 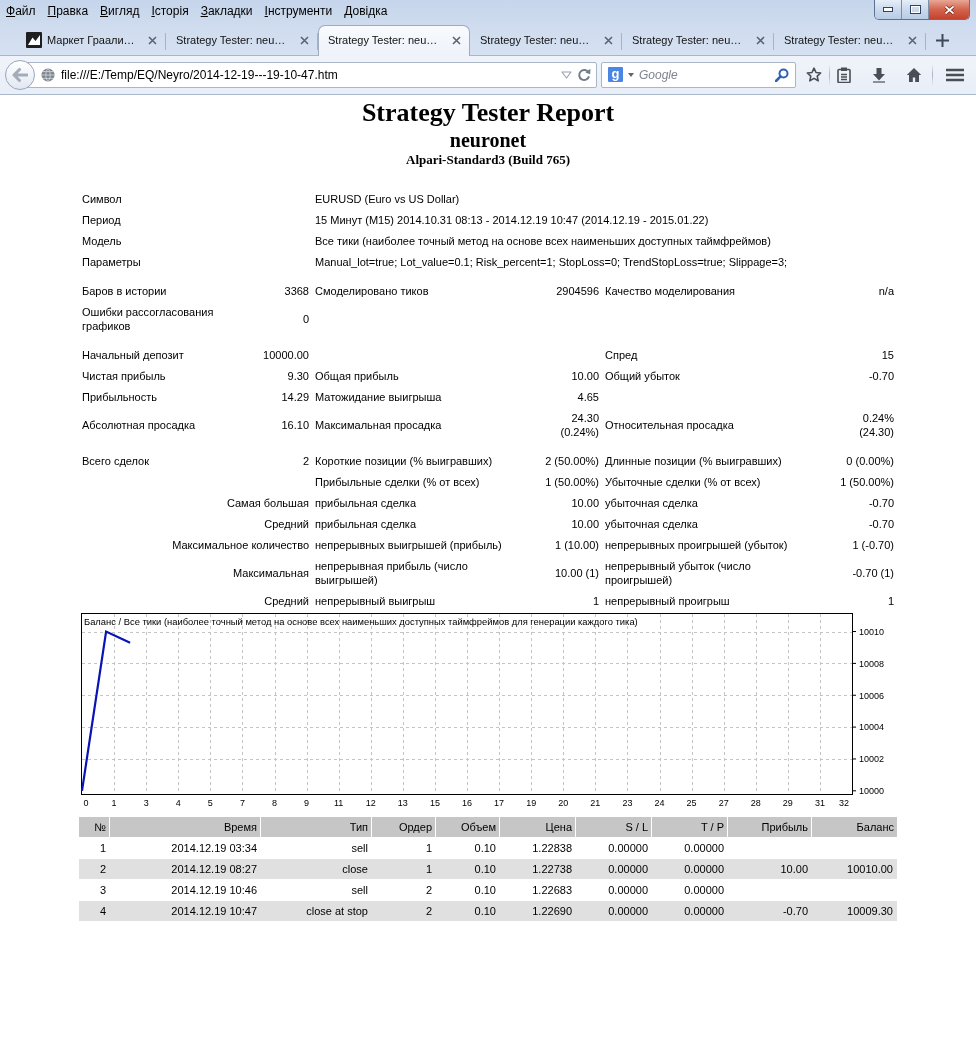 What do you see at coordinates (339, 803) in the screenshot?
I see `tick-label: 11` at bounding box center [339, 803].